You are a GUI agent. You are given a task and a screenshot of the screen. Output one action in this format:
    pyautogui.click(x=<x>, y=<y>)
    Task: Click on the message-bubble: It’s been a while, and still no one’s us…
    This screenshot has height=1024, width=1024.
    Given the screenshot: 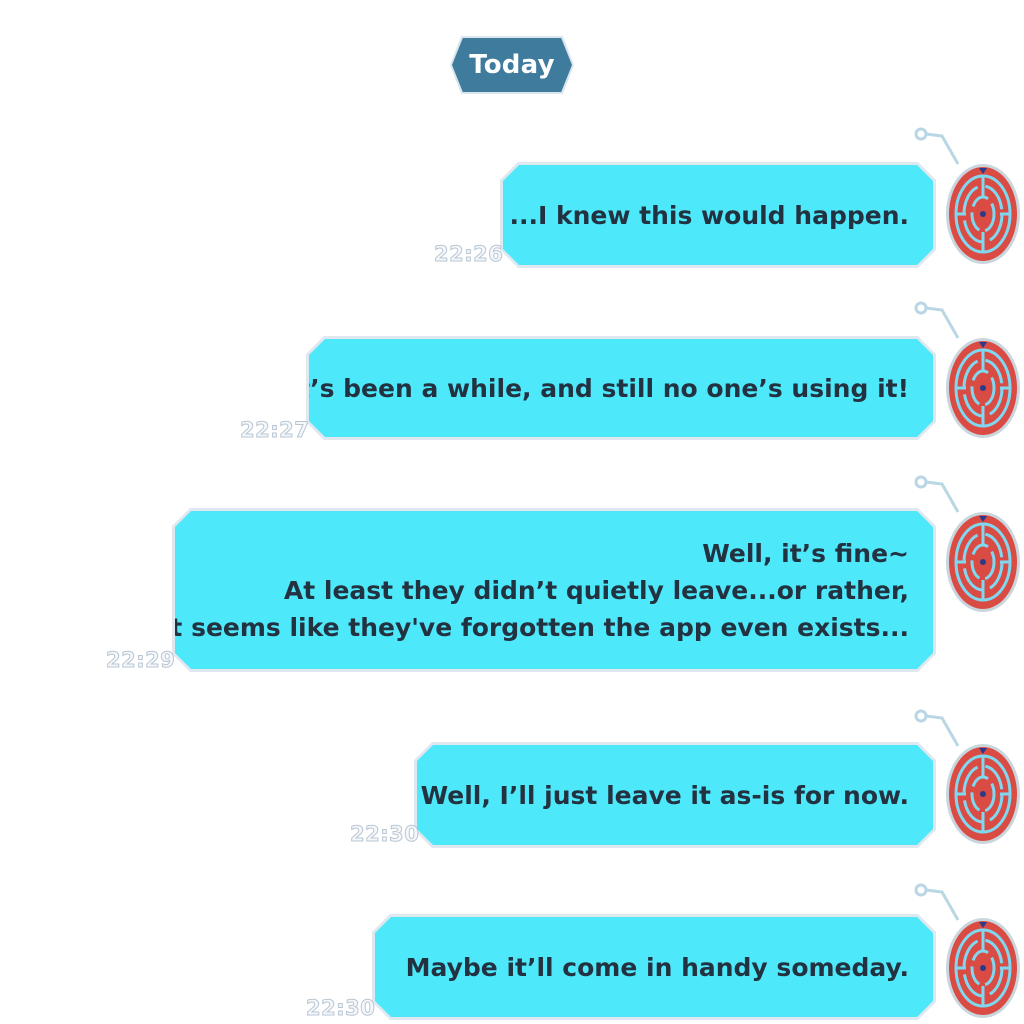 What is the action you would take?
    pyautogui.click(x=621, y=388)
    